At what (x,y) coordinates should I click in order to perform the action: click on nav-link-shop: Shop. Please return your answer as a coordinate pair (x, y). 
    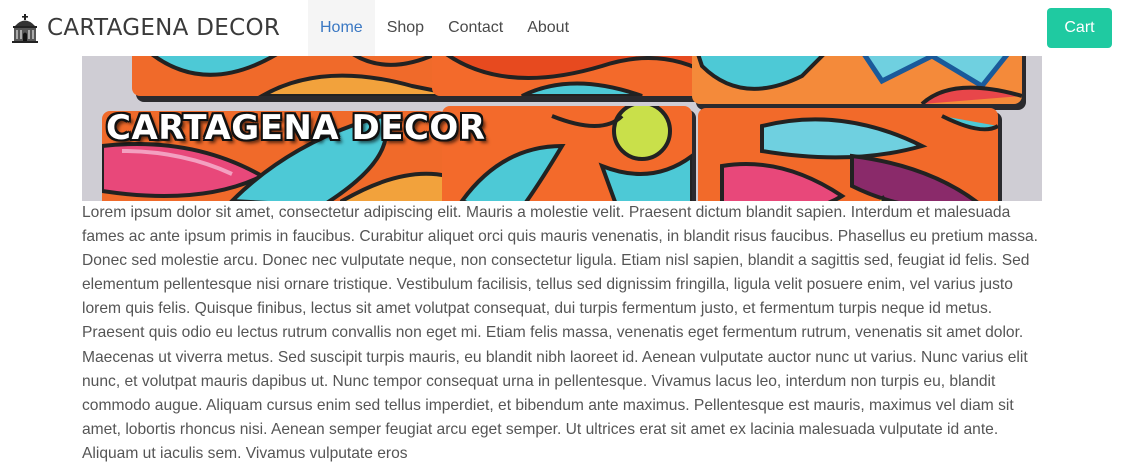
    Looking at the image, I should click on (405, 28).